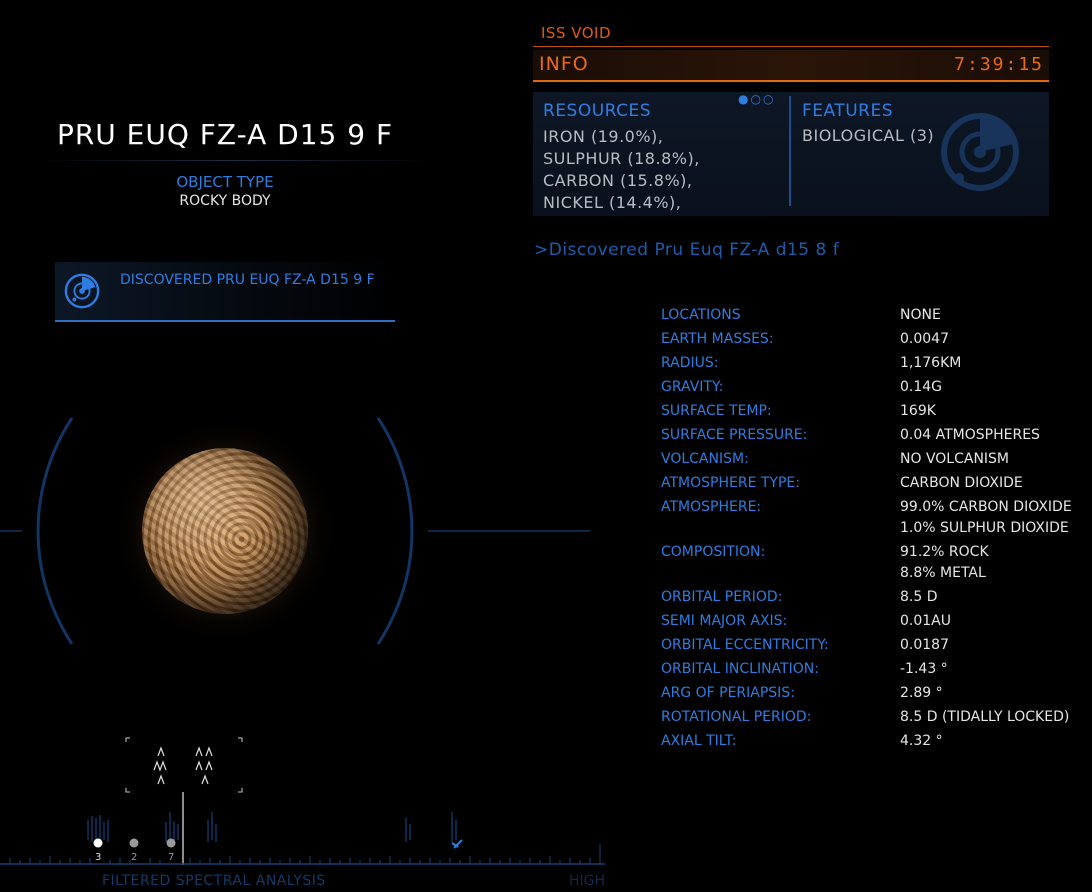 Image resolution: width=1092 pixels, height=892 pixels. Describe the element at coordinates (918, 411) in the screenshot. I see `property-value: 169K` at that location.